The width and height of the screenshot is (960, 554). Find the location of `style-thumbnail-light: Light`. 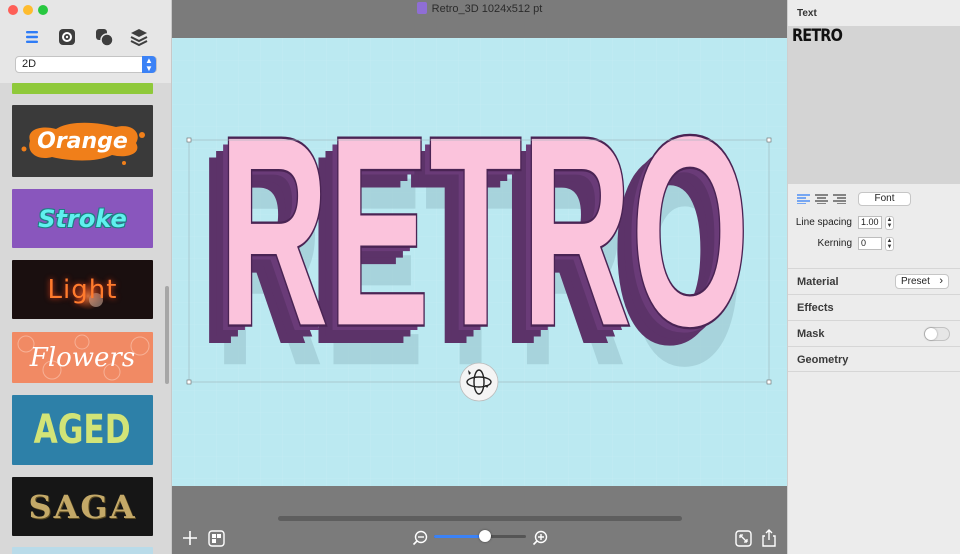

style-thumbnail-light: Light is located at coordinates (82, 289).